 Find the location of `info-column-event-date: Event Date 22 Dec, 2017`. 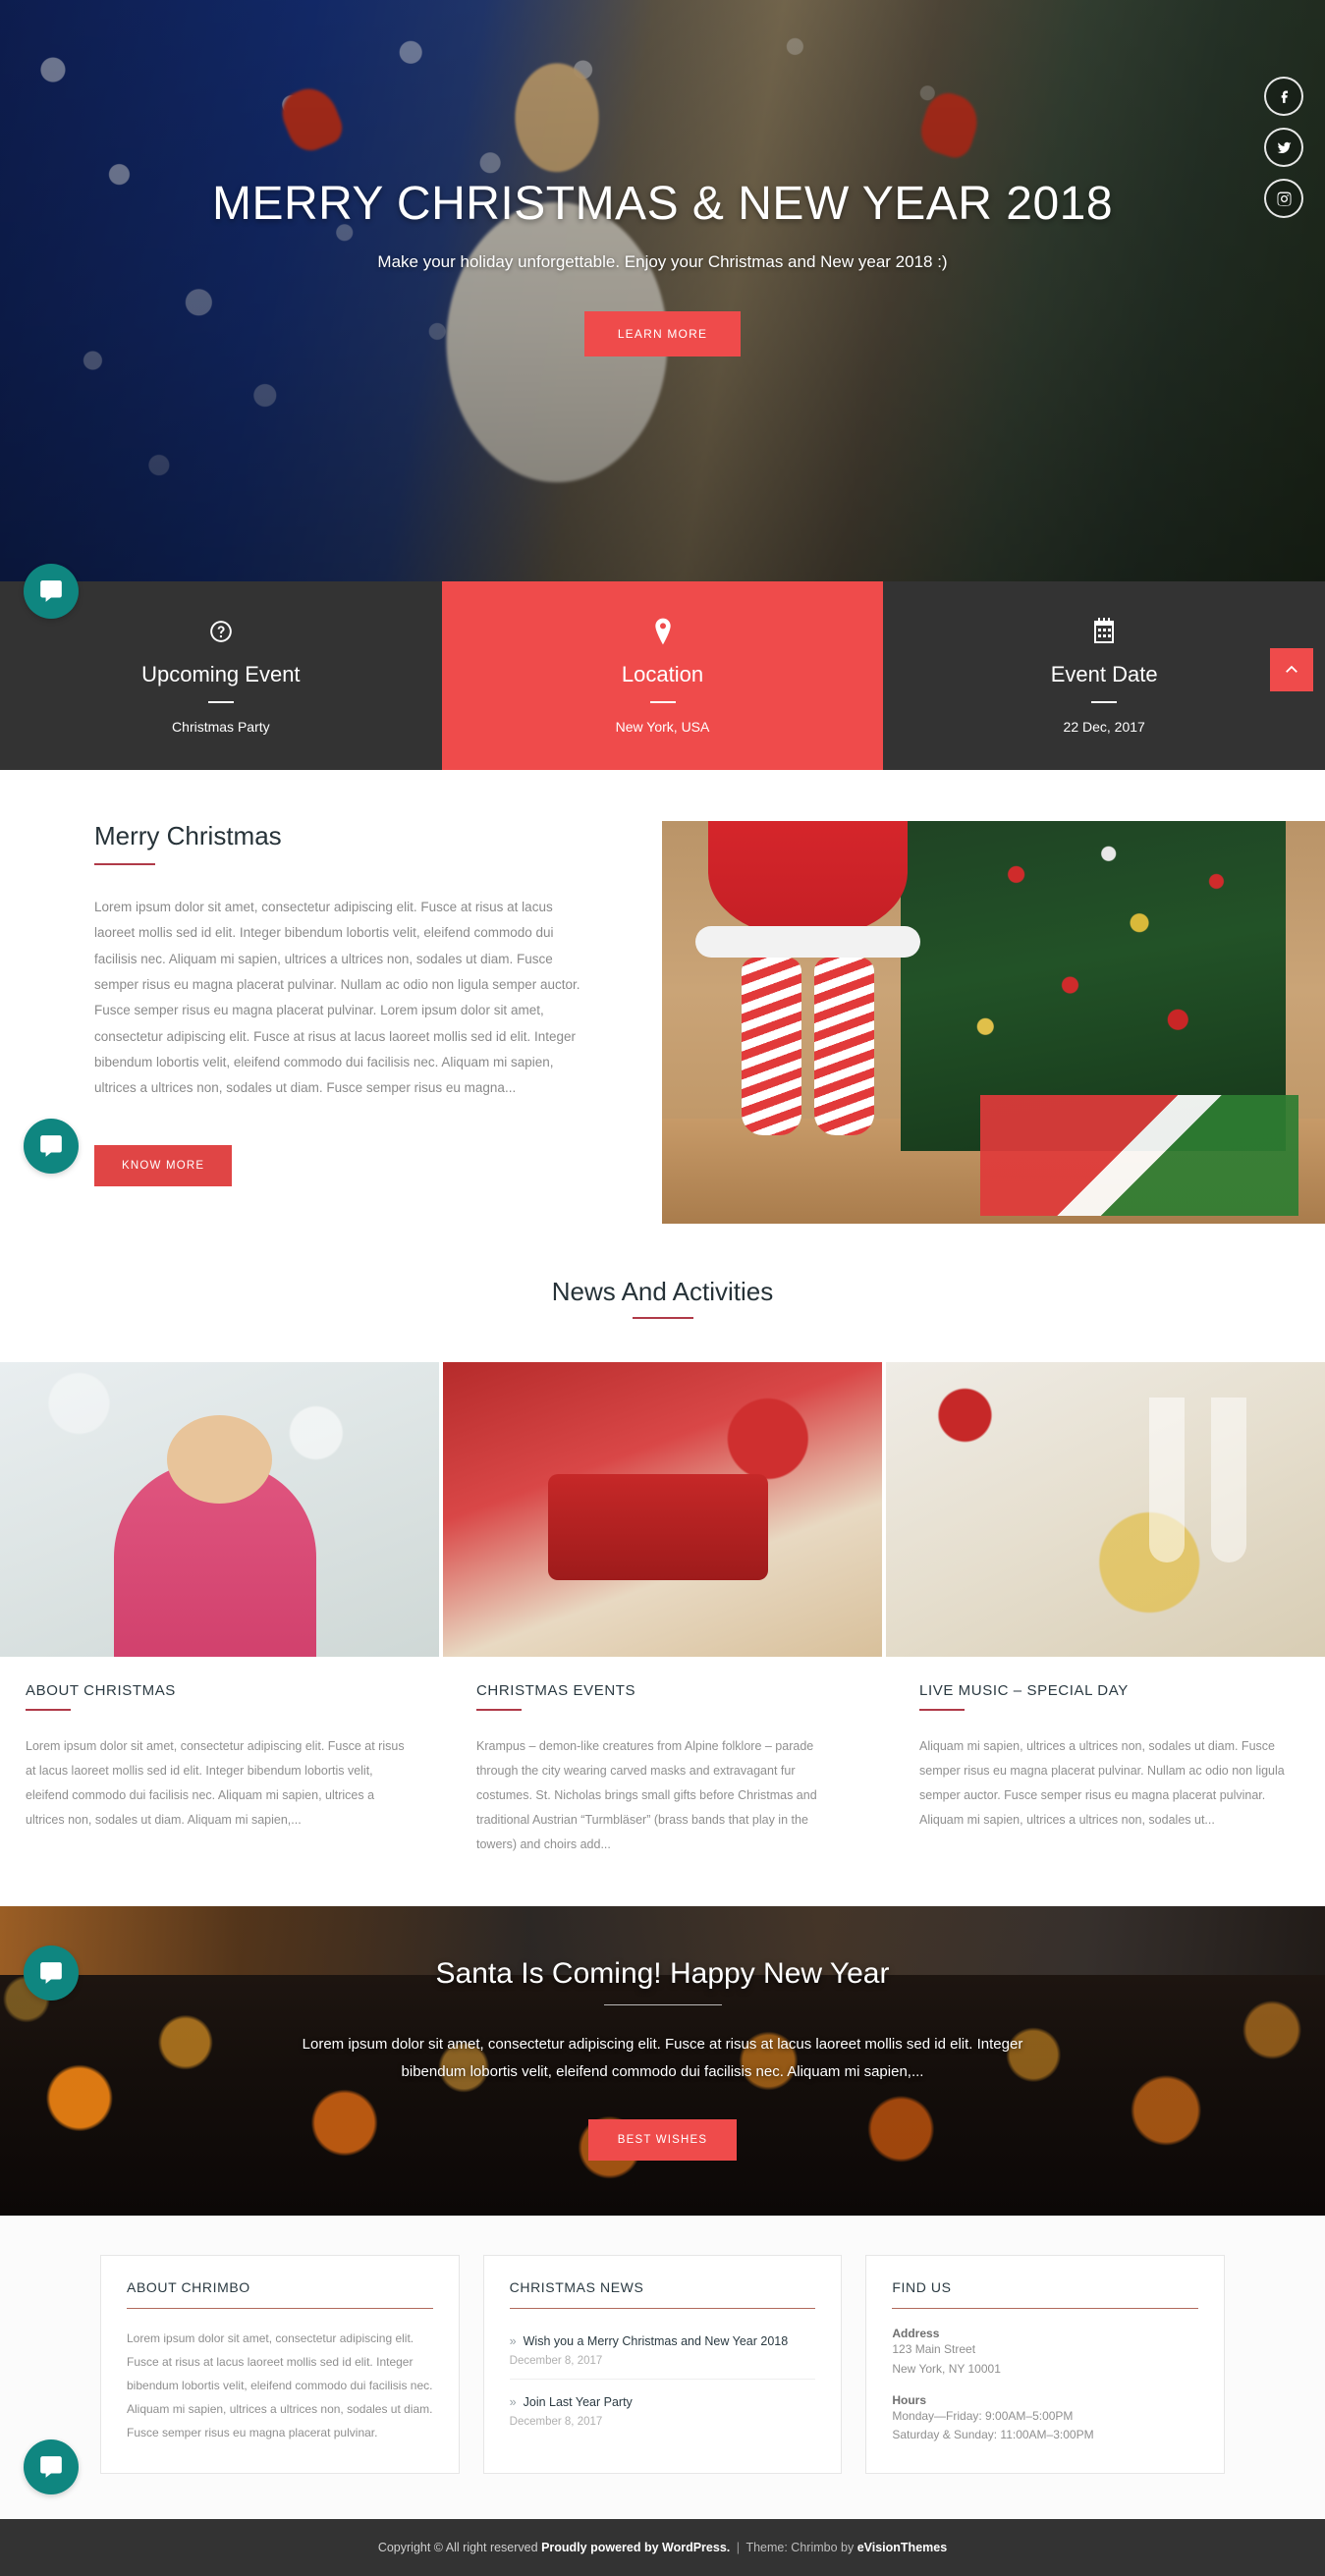

info-column-event-date: Event Date 22 Dec, 2017 is located at coordinates (1104, 676).